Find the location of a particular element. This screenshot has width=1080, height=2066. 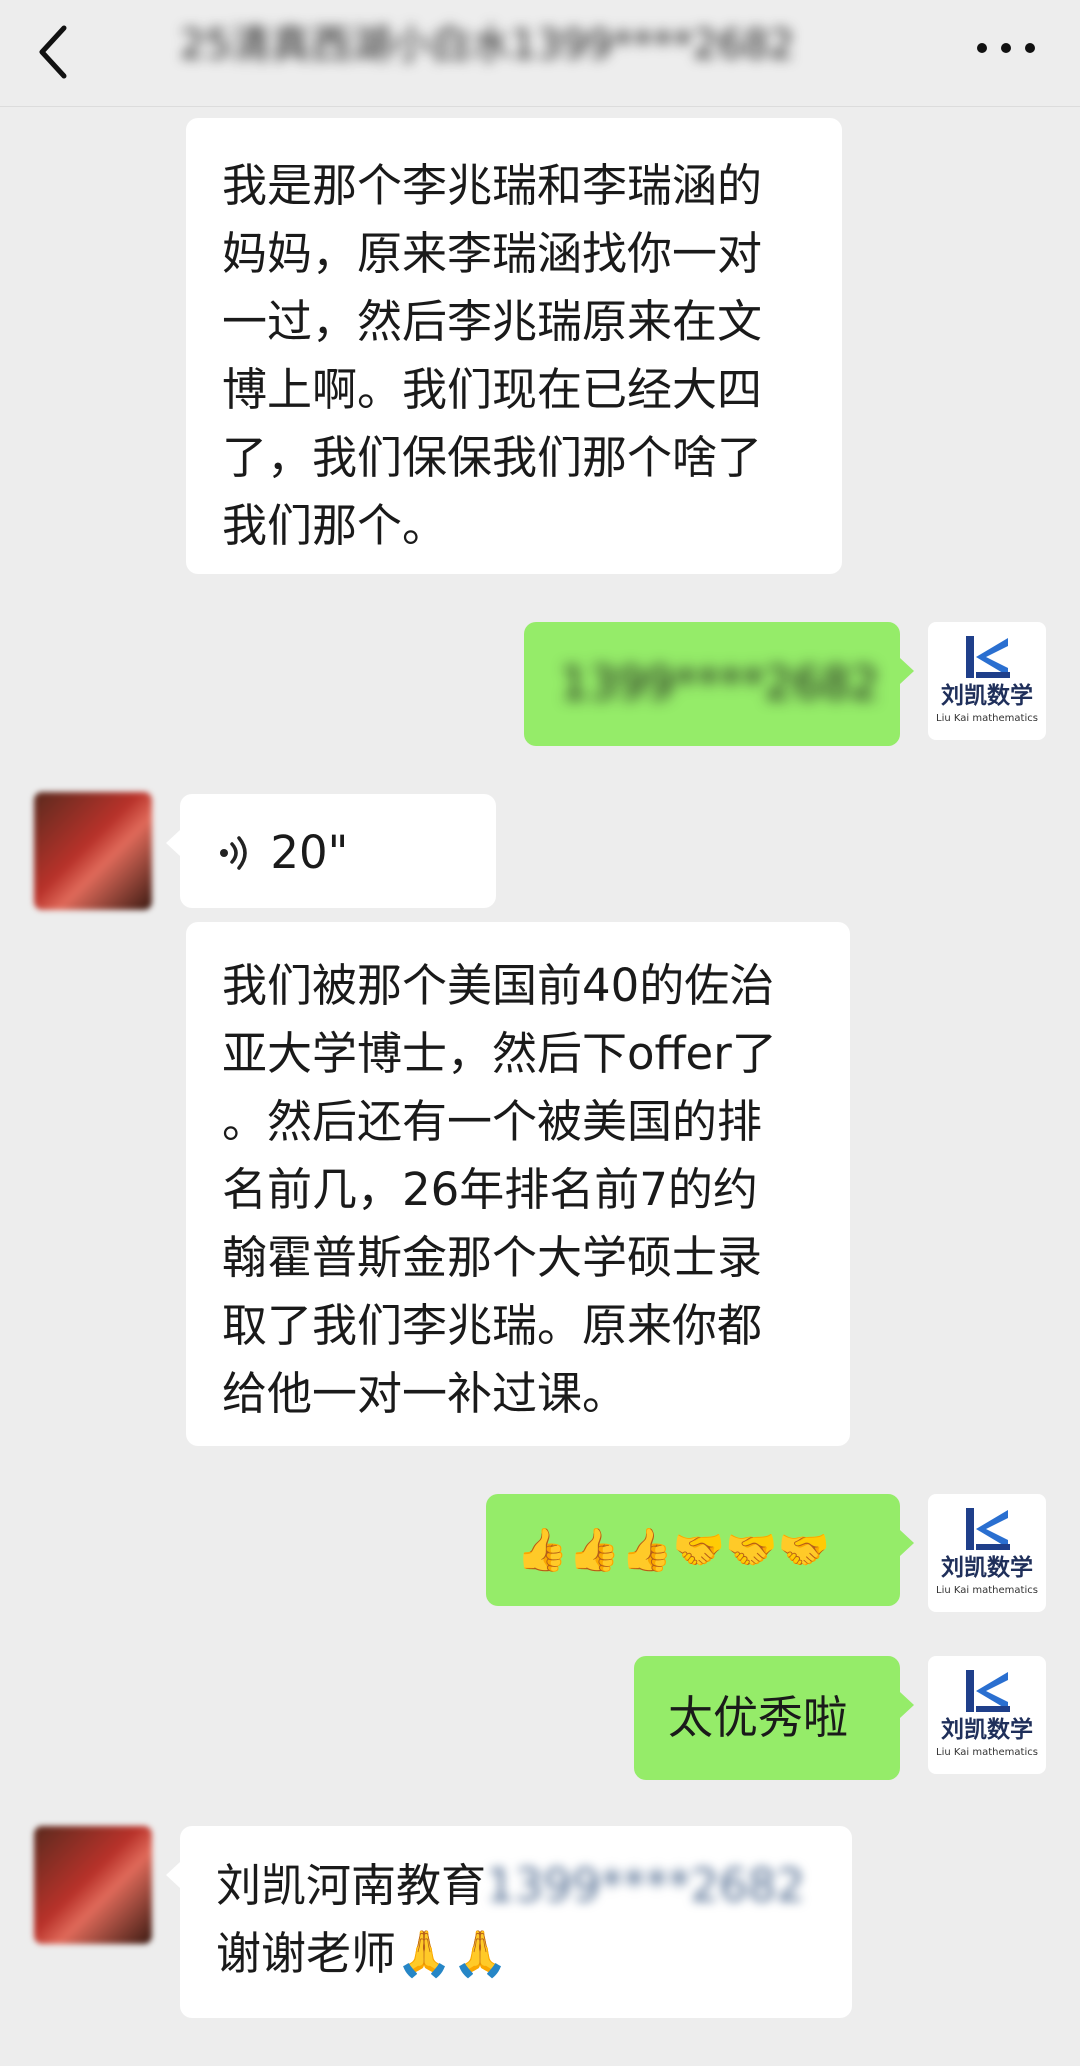

phone-number-text: 1399****2682 is located at coordinates (720, 683).